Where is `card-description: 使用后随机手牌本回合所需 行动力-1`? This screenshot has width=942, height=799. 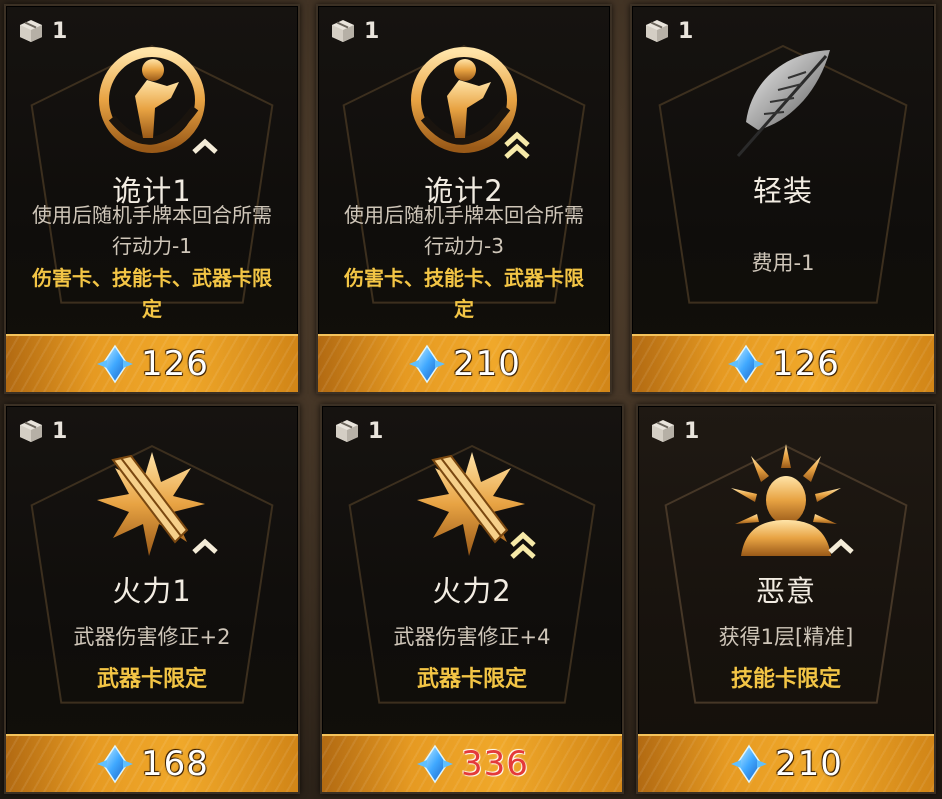 card-description: 使用后随机手牌本回合所需 行动力-1 is located at coordinates (152, 230).